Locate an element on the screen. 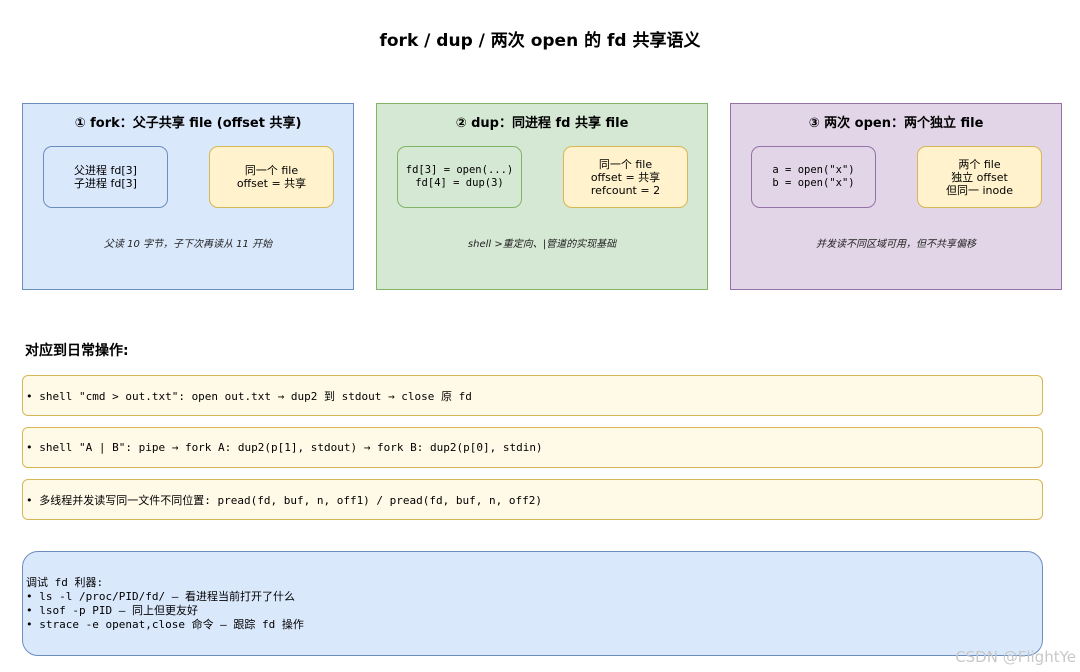 Image resolution: width=1080 pixels, height=672 pixels. debug-line: • strace -e openat,close 命令 — 跟踪 fd 操作 is located at coordinates (165, 624).